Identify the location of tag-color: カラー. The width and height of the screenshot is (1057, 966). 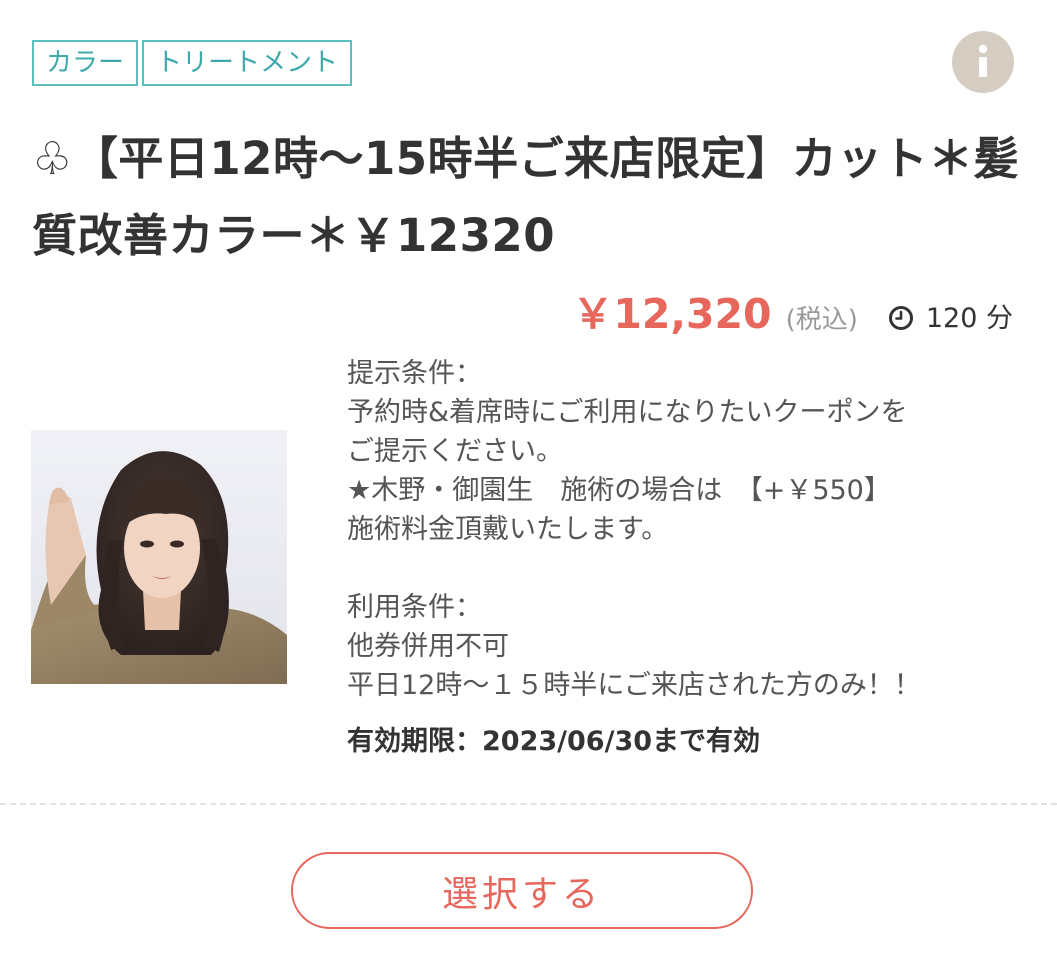
(85, 63).